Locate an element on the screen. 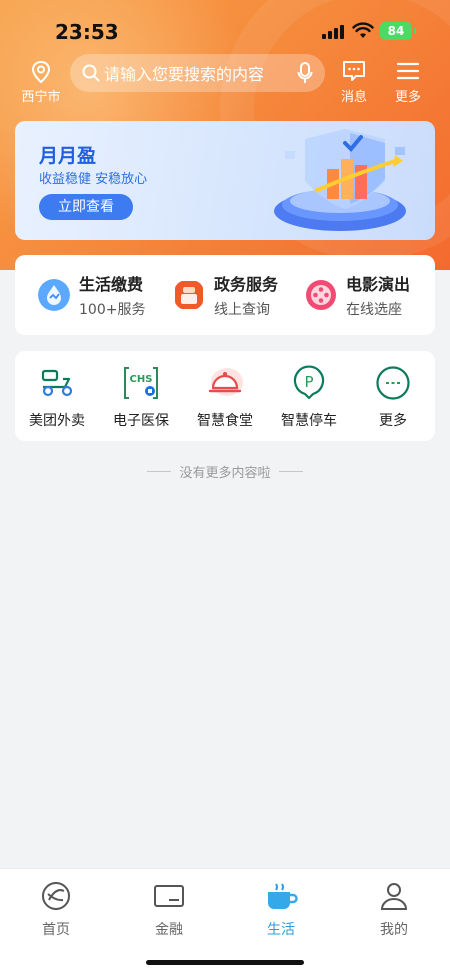  chs-card-icon: CHS is located at coordinates (141, 383).